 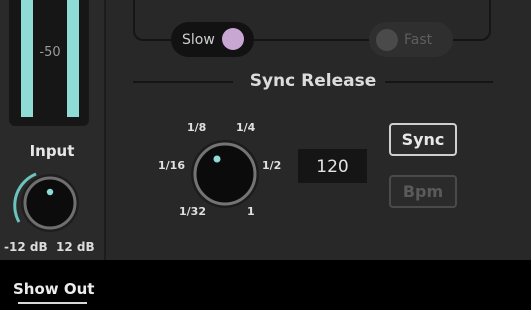 What do you see at coordinates (418, 39) in the screenshot?
I see `fast-label: Fast` at bounding box center [418, 39].